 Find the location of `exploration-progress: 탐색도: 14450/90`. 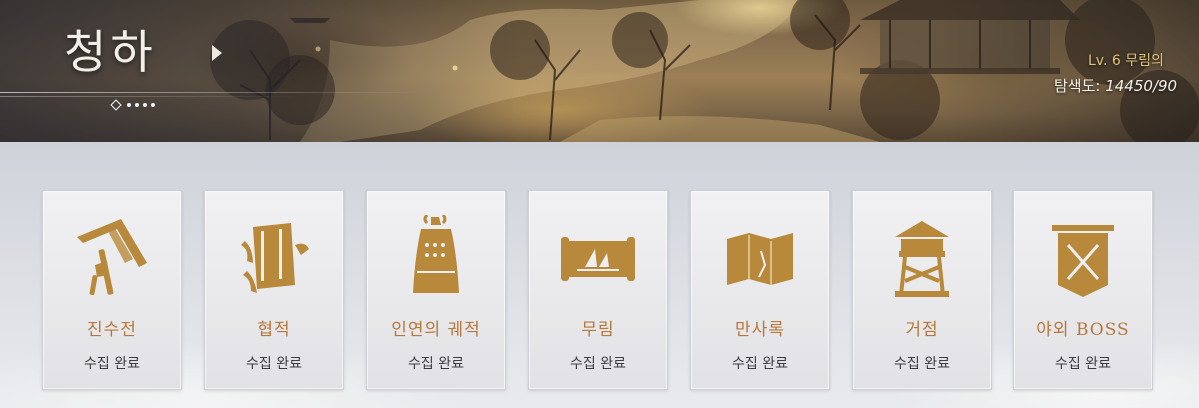

exploration-progress: 탐색도: 14450/90 is located at coordinates (1115, 85).